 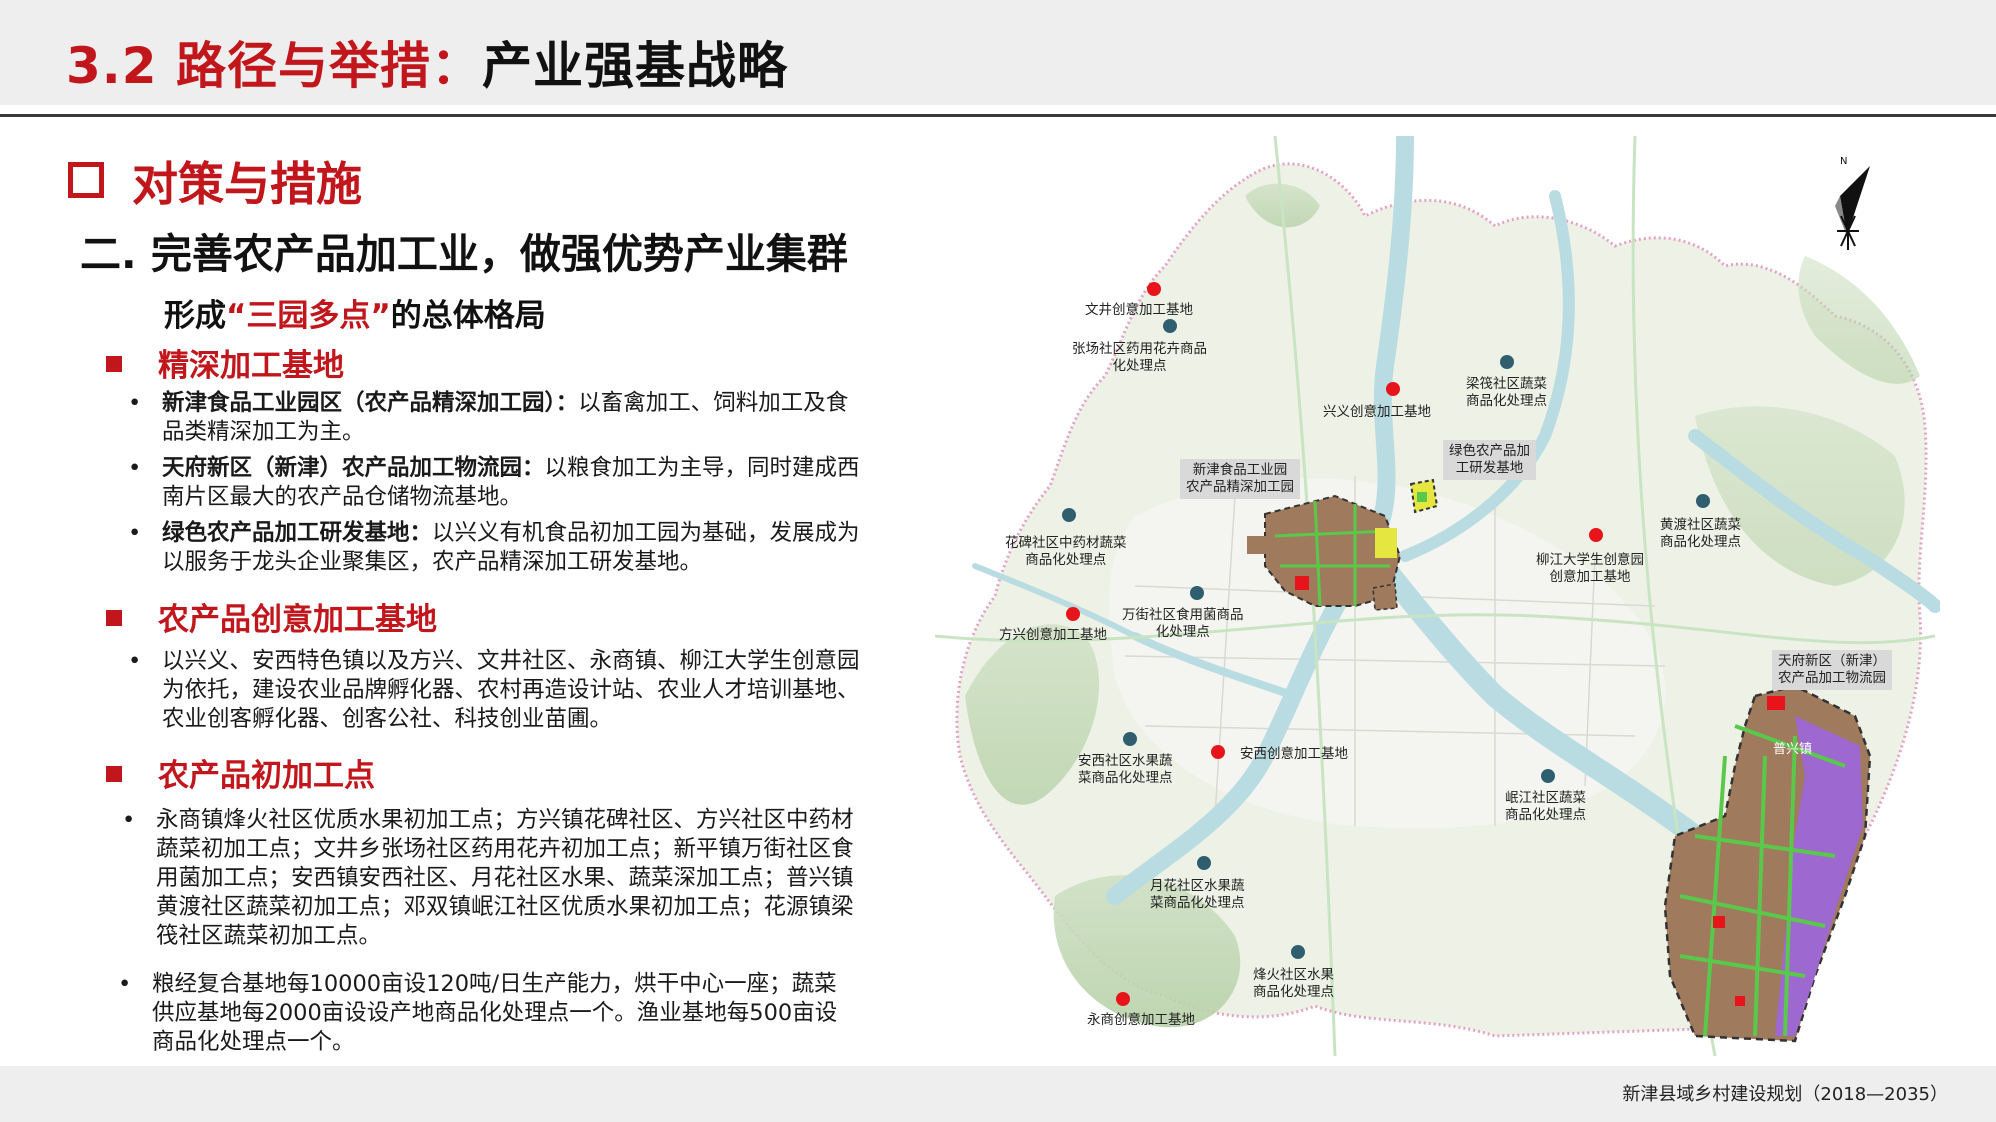 I want to click on map-label: 文井创意加工基地, so click(x=1139, y=310).